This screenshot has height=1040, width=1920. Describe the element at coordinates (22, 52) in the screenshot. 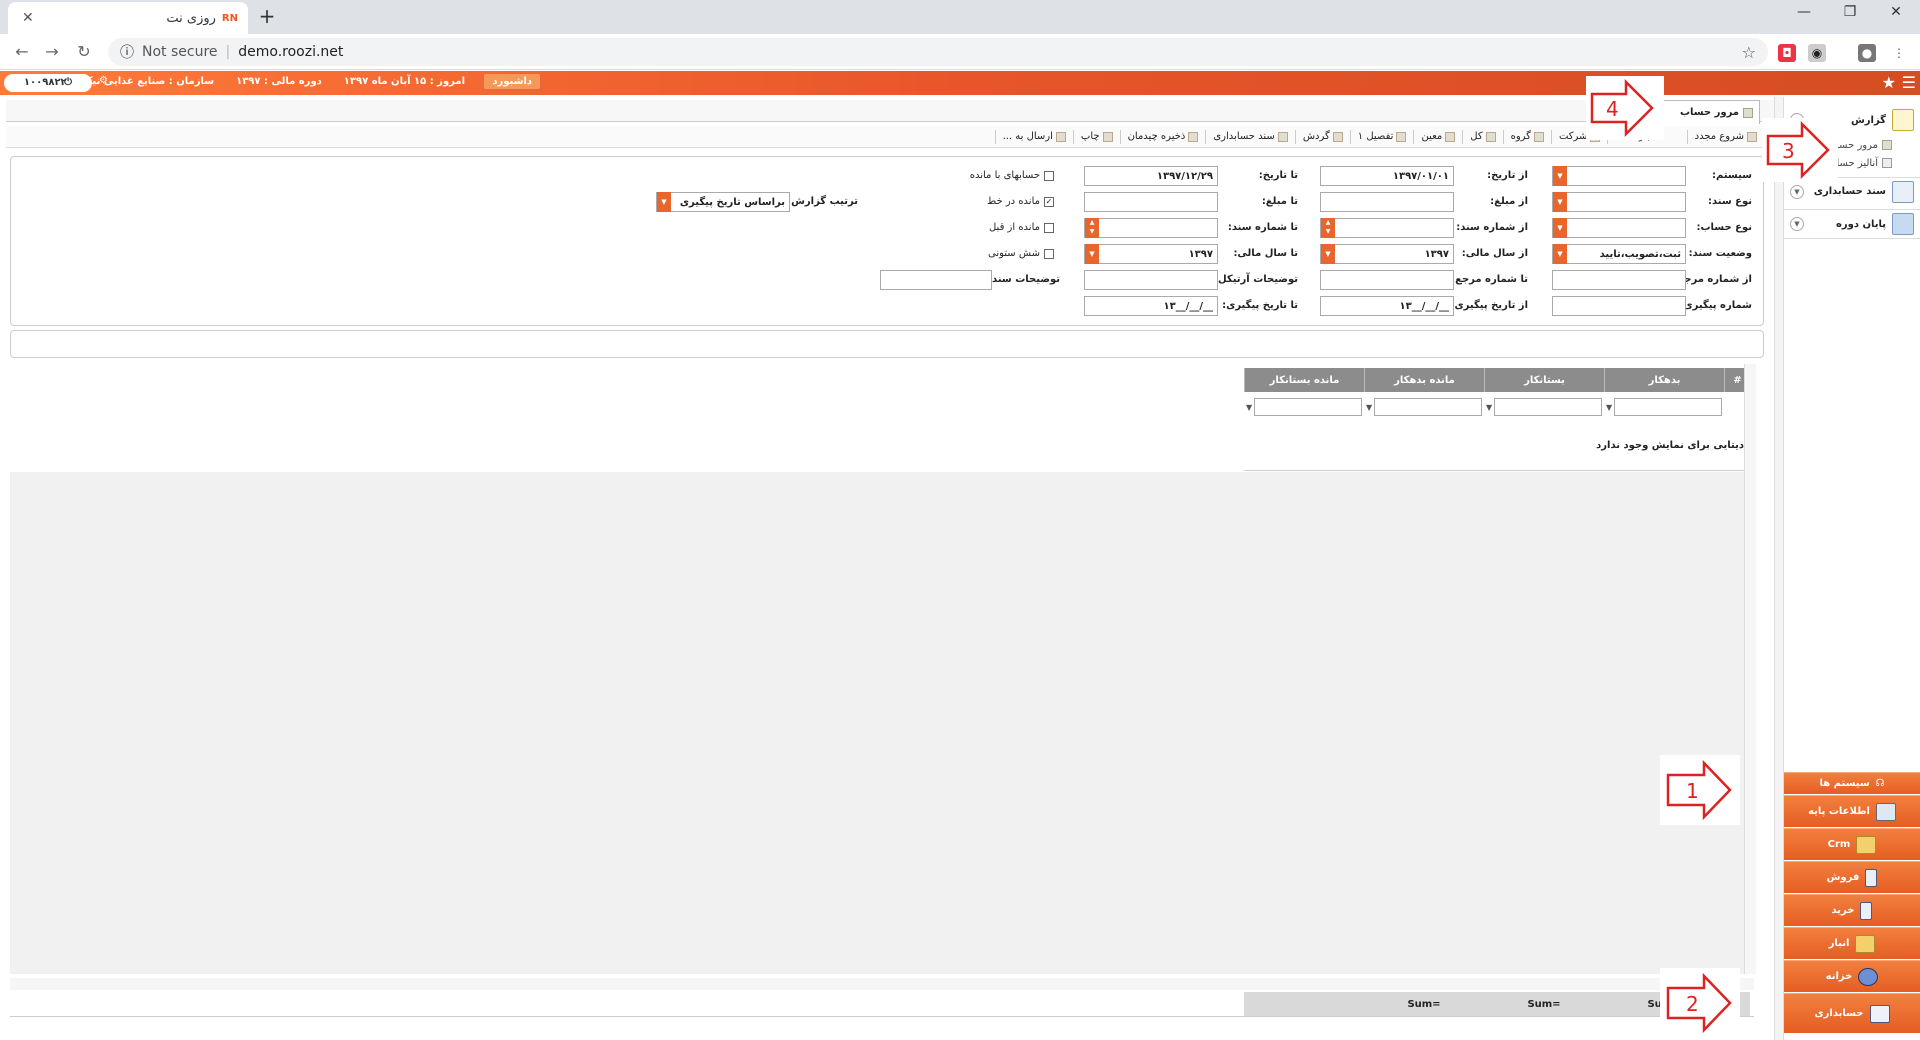

I see `back-icon: ←` at that location.